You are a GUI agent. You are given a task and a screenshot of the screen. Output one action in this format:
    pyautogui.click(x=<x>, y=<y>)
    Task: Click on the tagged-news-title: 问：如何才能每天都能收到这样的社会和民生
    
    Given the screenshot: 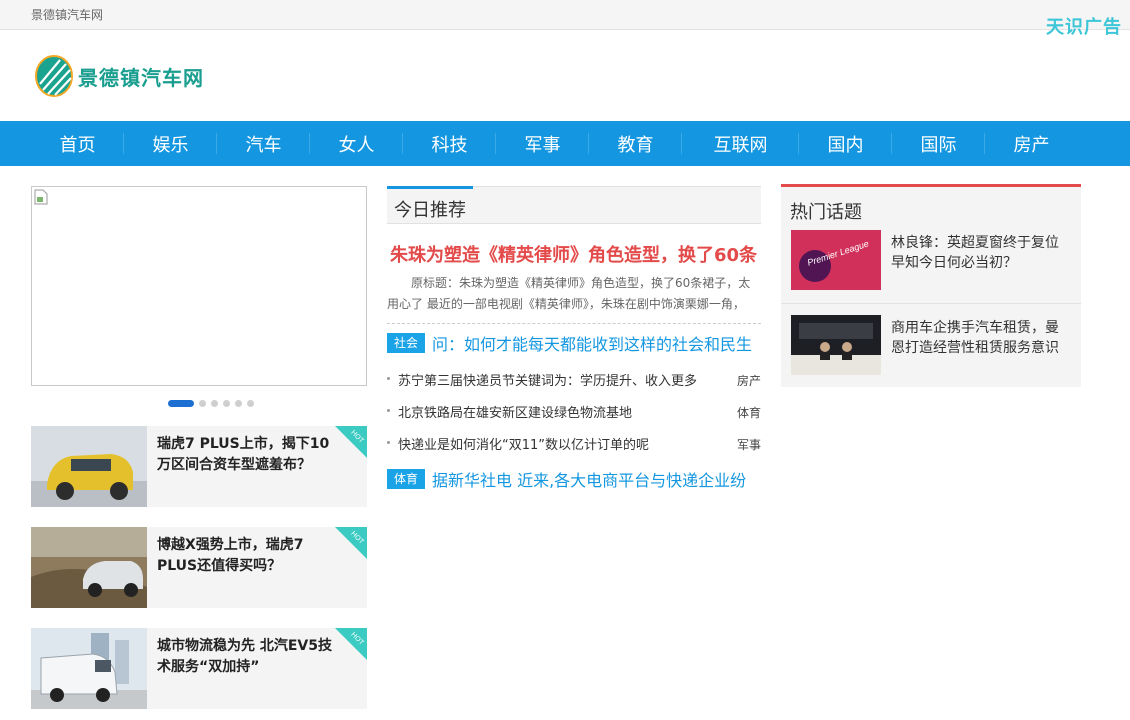 What is the action you would take?
    pyautogui.click(x=592, y=343)
    